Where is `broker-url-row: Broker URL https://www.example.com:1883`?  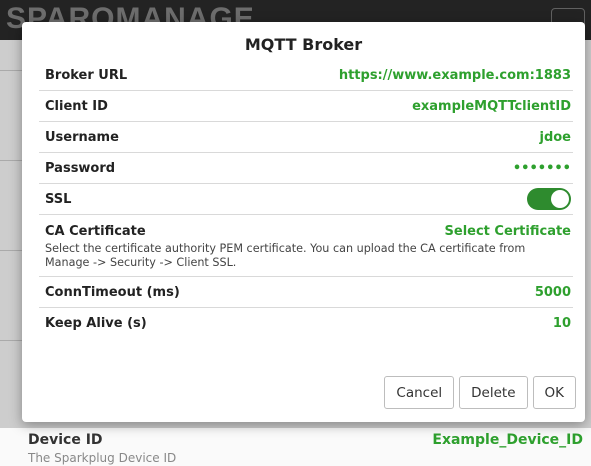 broker-url-row: Broker URL https://www.example.com:1883 is located at coordinates (306, 75).